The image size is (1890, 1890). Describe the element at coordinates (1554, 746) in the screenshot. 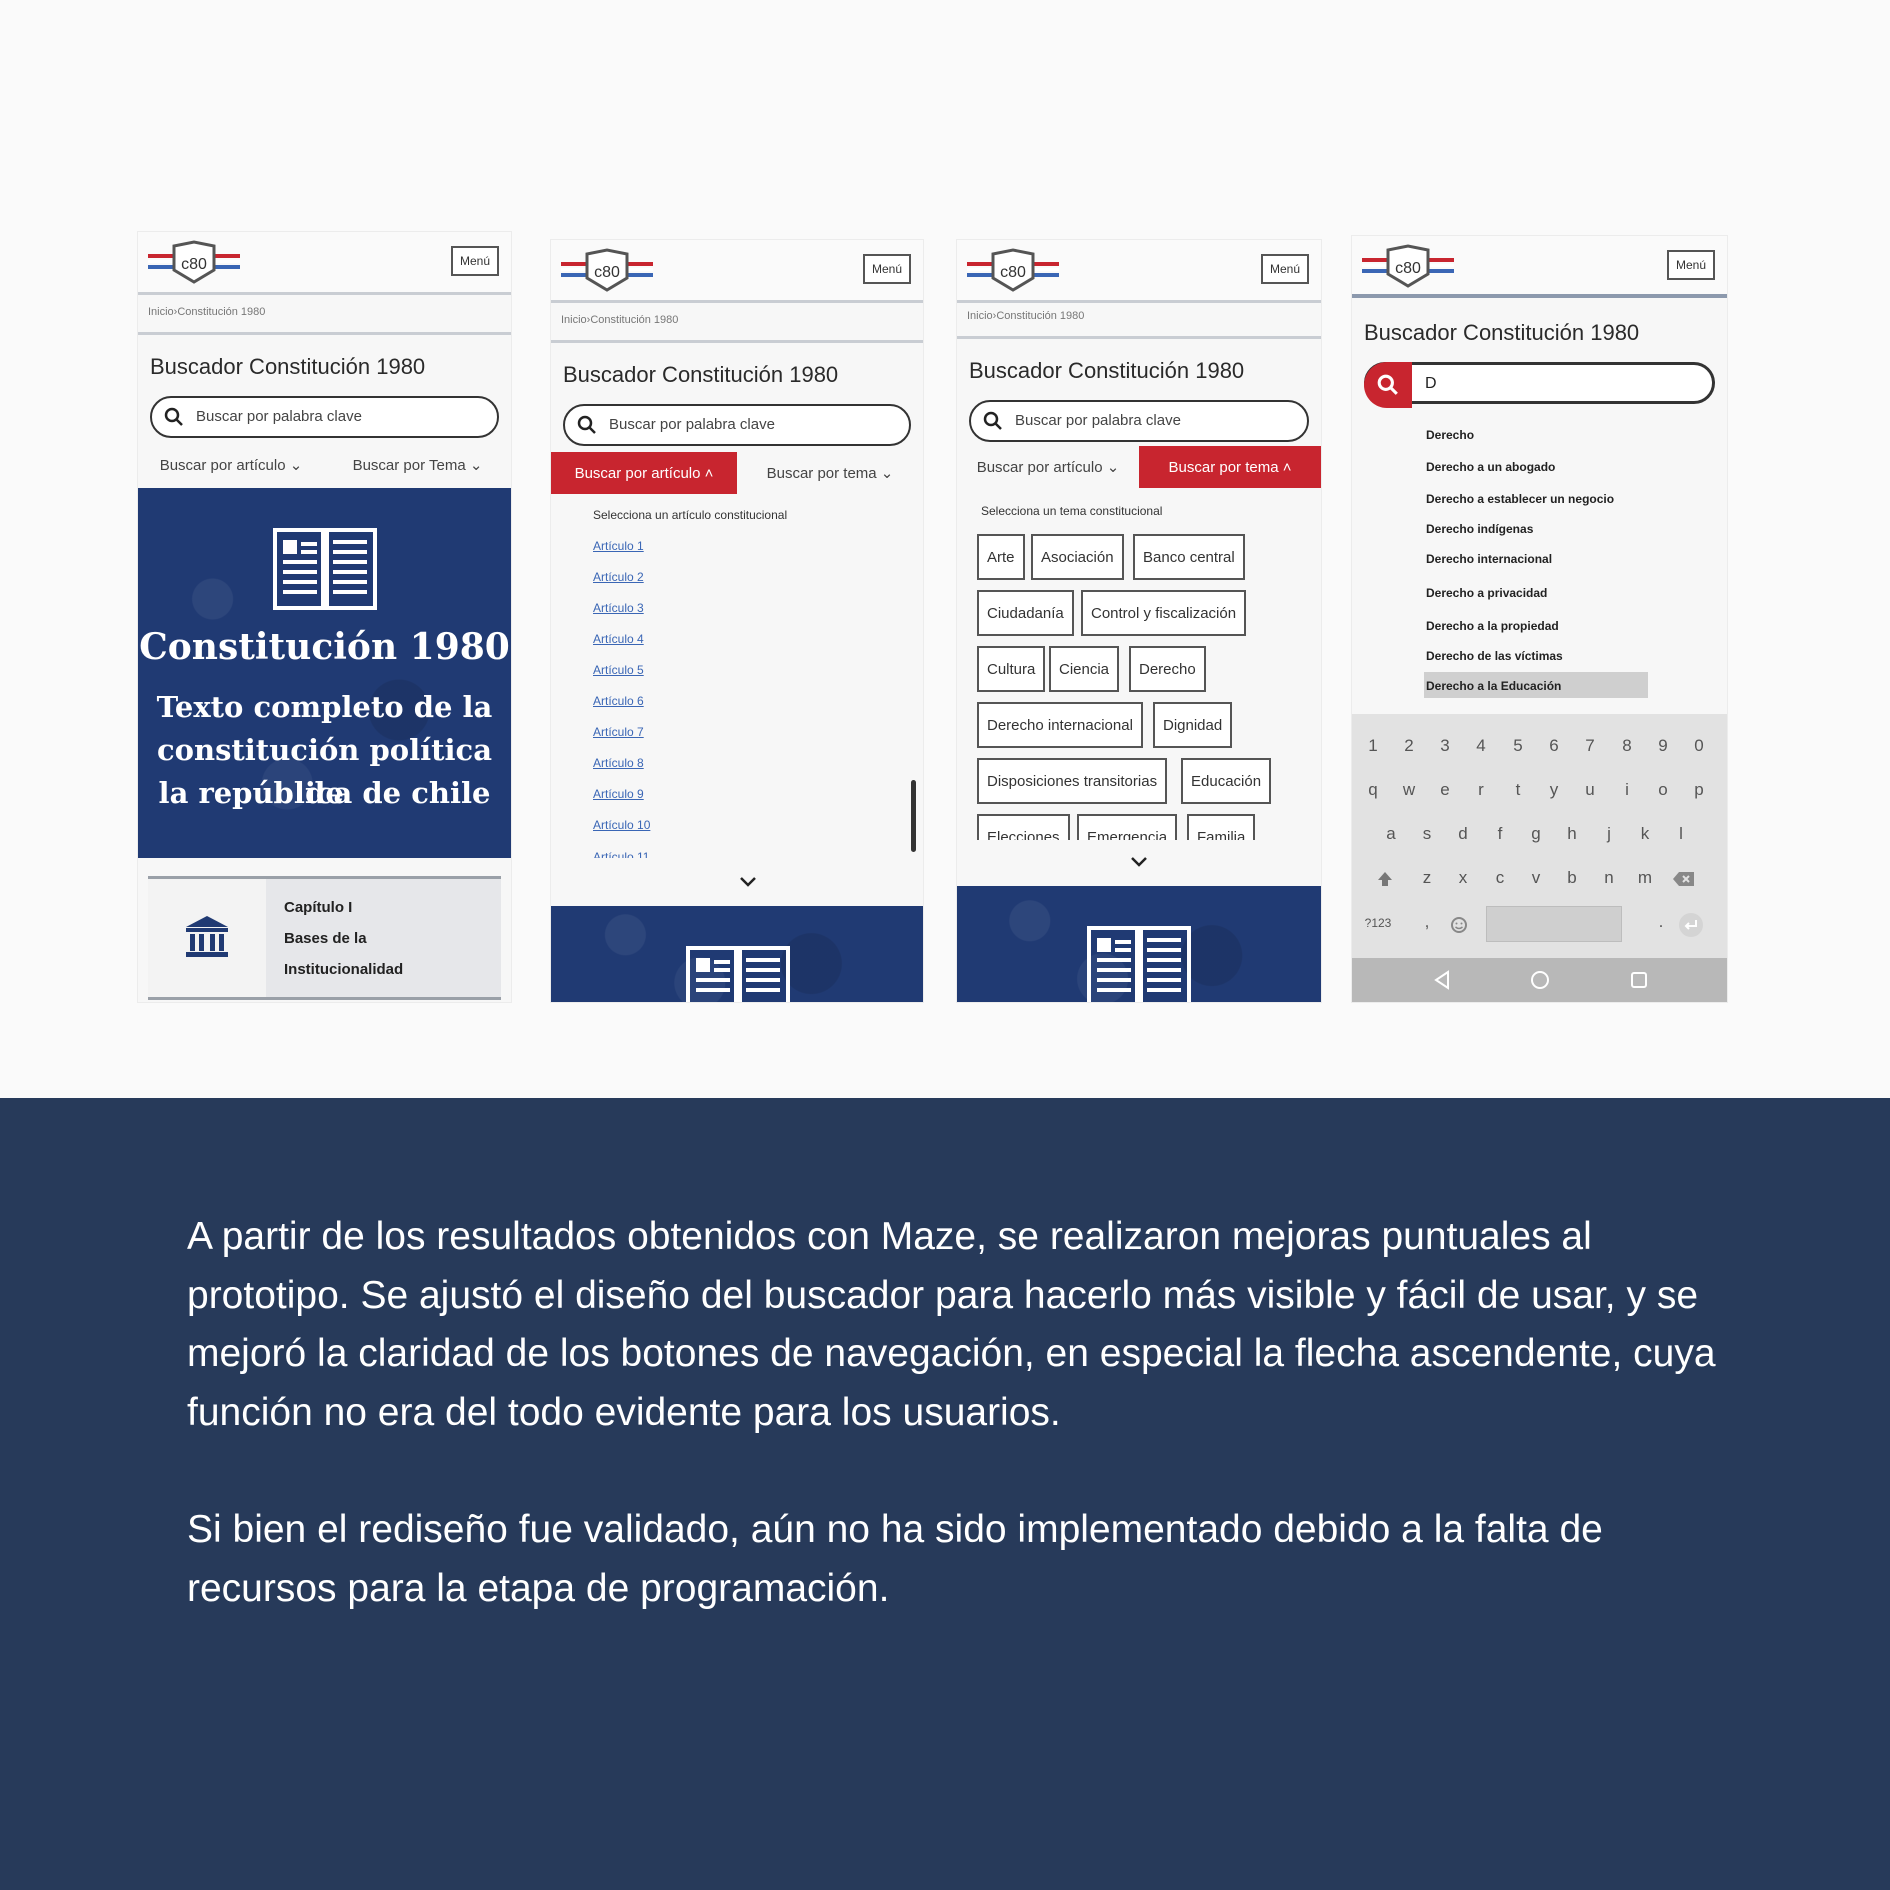

I see `key: 6` at that location.